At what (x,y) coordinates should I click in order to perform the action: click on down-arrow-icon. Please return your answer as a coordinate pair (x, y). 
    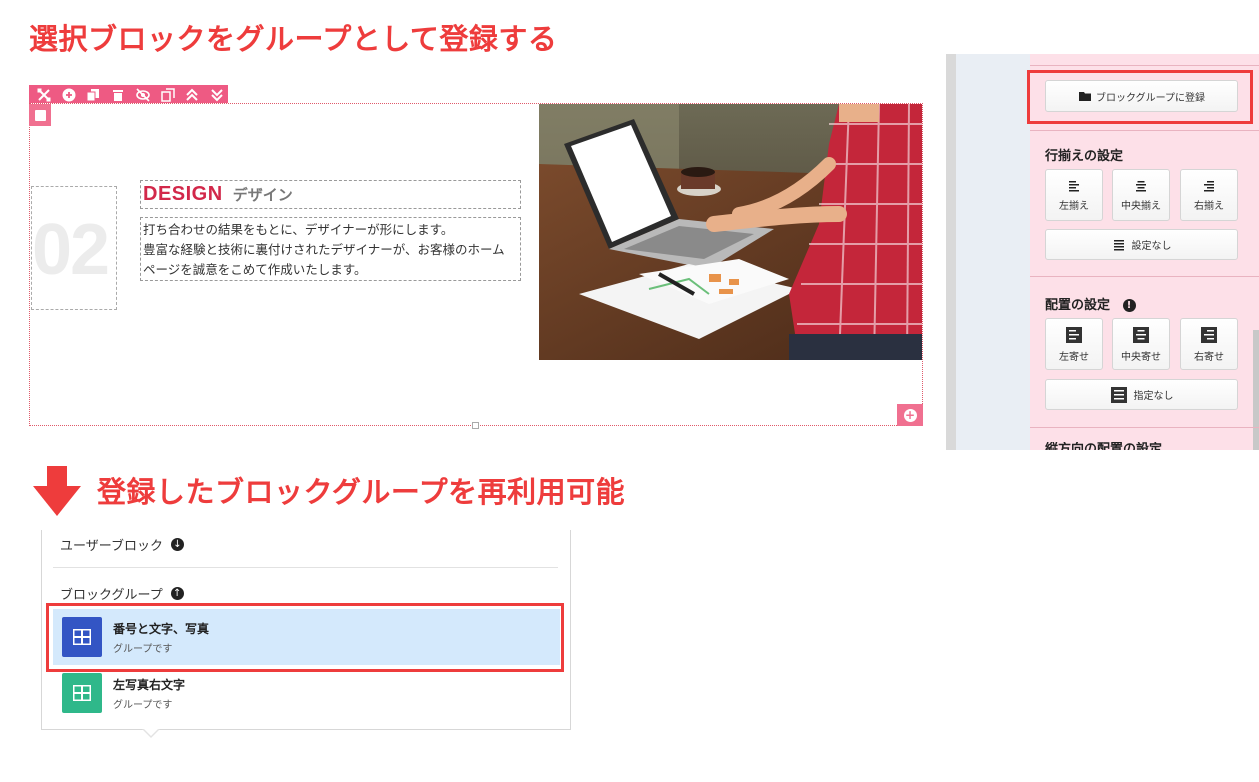
    Looking at the image, I should click on (57, 491).